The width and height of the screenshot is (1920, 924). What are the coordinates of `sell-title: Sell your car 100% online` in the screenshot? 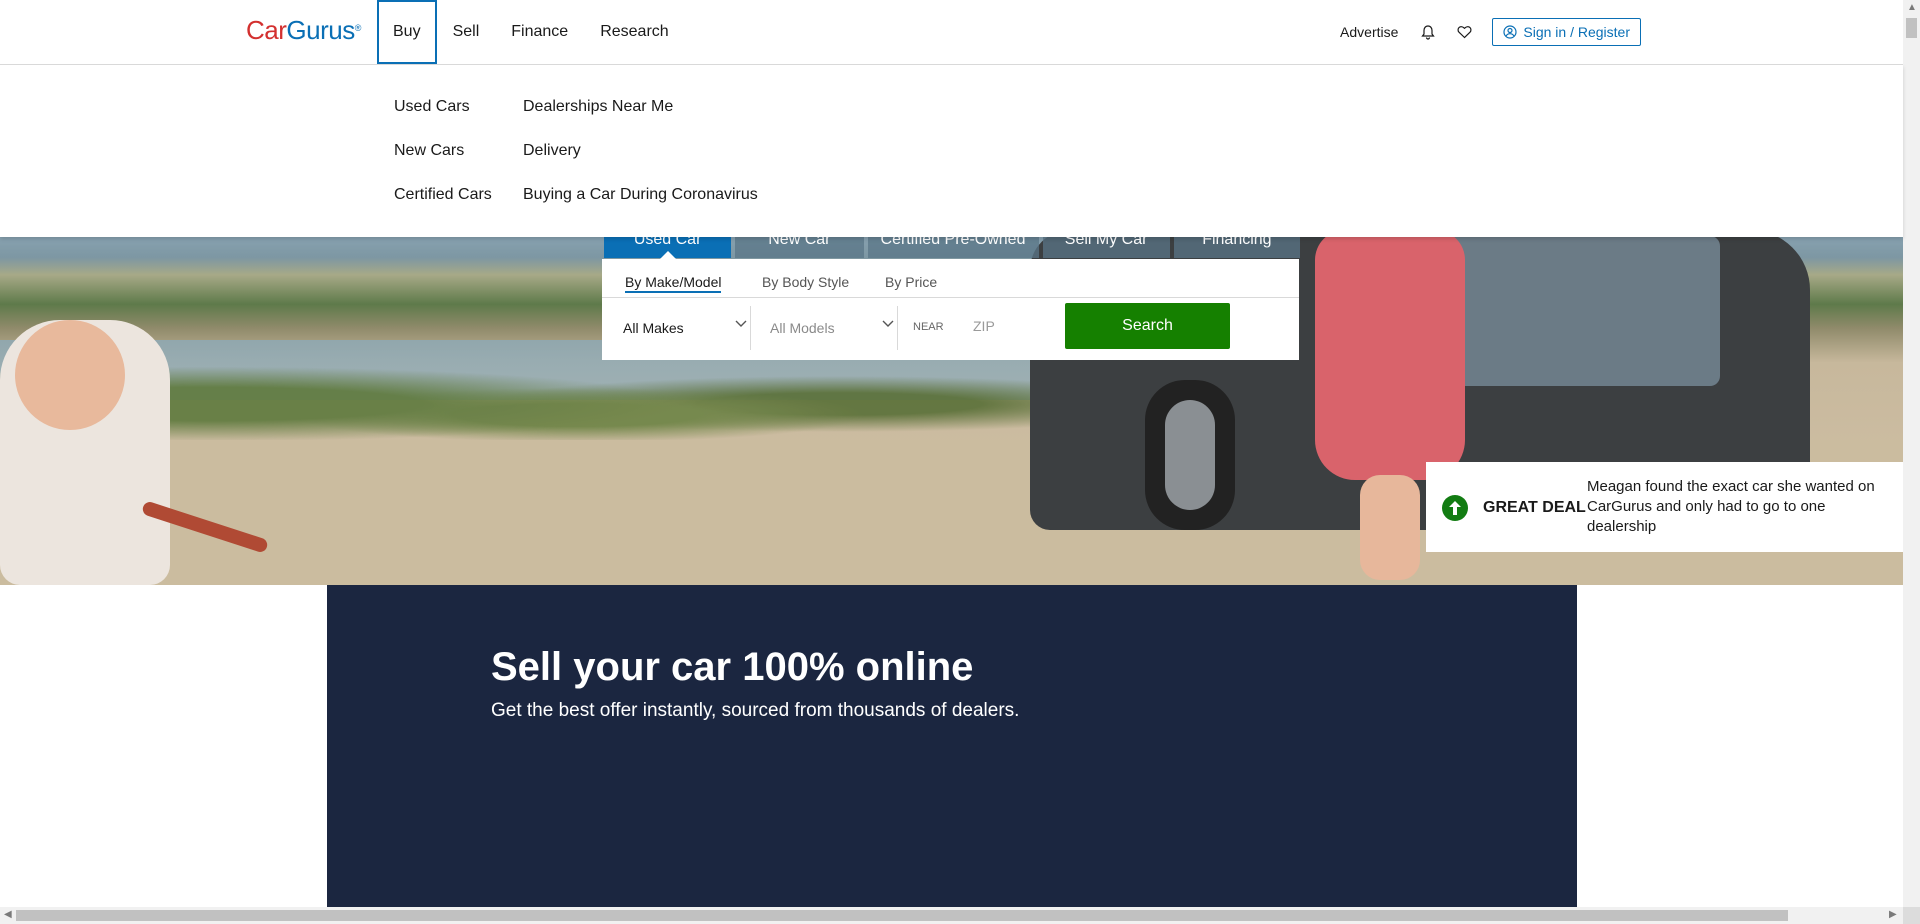 It's located at (732, 667).